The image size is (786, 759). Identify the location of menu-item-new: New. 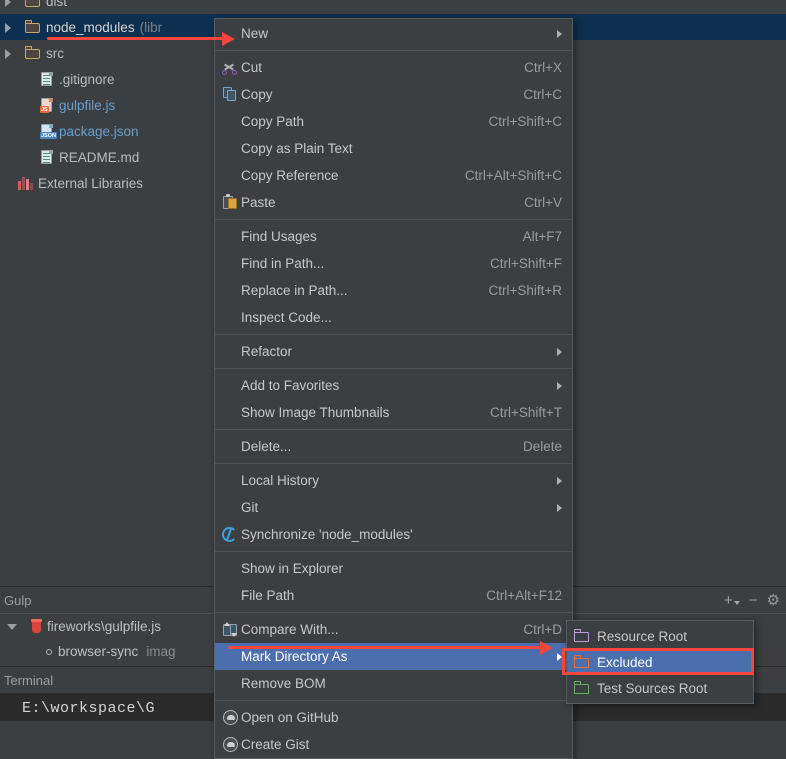
(393, 33).